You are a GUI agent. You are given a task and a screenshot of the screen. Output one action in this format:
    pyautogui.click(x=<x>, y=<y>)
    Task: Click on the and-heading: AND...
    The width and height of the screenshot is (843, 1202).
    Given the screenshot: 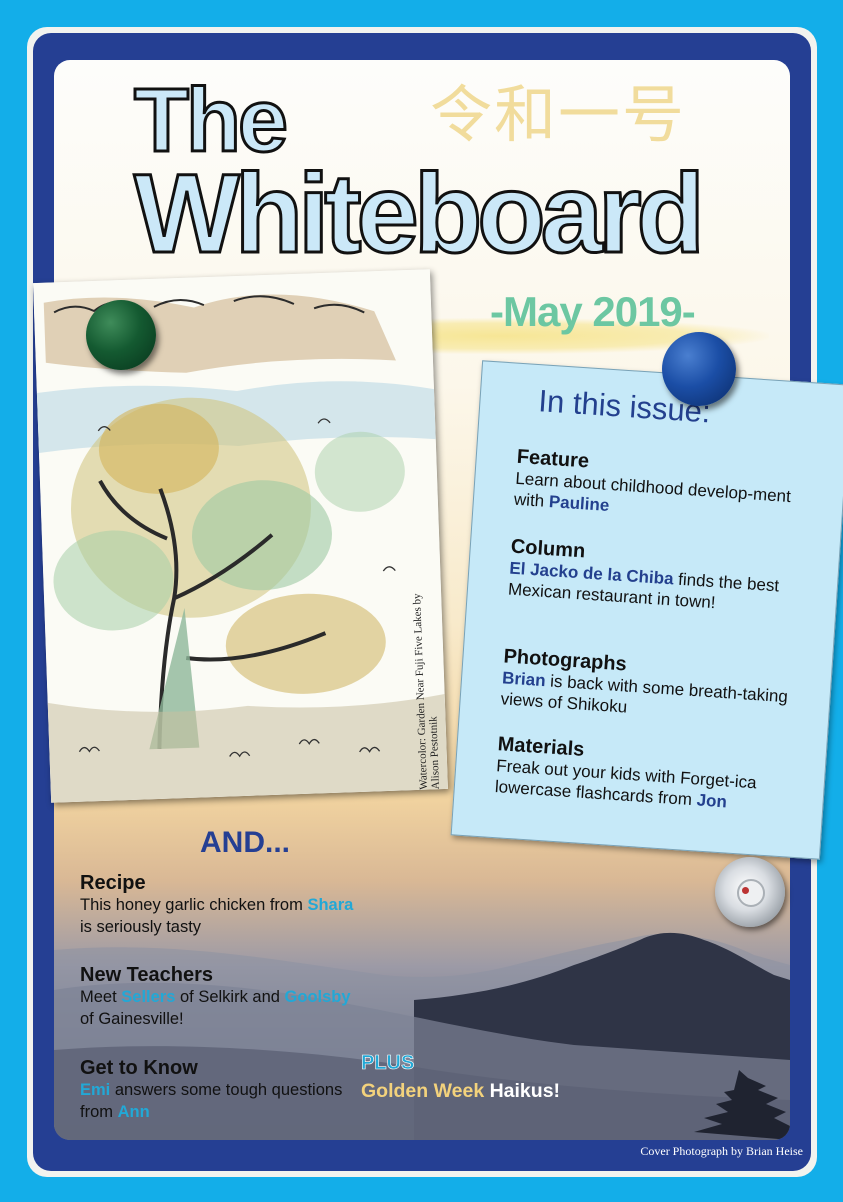 What is the action you would take?
    pyautogui.click(x=245, y=842)
    